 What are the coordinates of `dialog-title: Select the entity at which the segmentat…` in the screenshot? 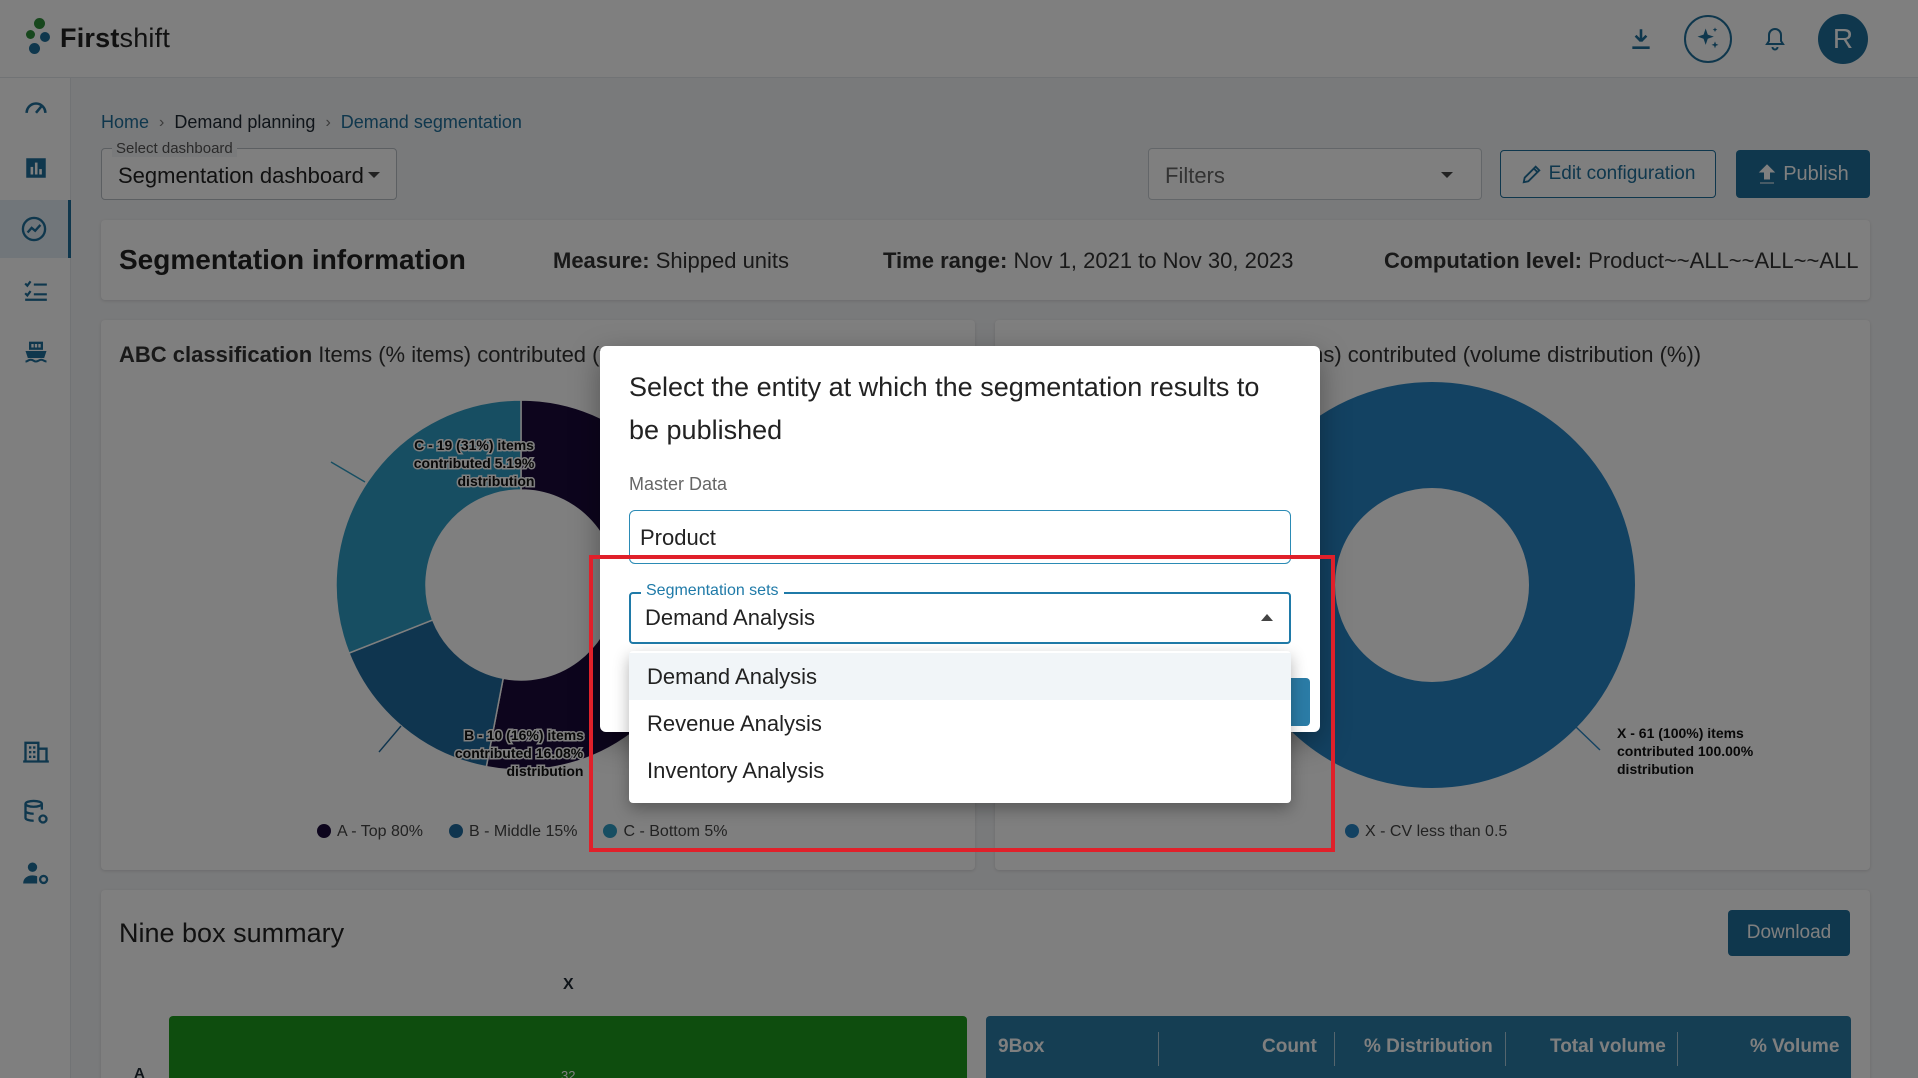 It's located at (944, 408).